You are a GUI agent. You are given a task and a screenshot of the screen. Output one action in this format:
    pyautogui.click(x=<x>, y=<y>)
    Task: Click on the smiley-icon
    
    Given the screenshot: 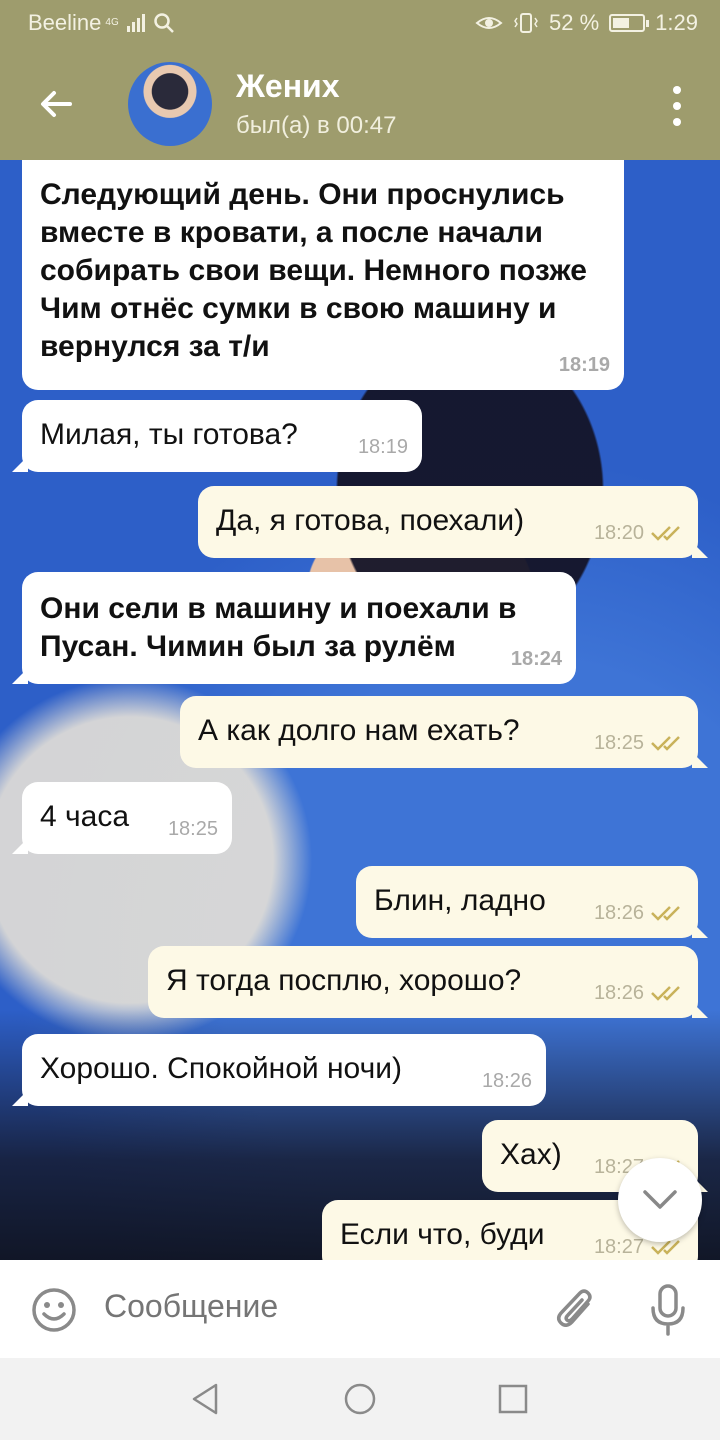 What is the action you would take?
    pyautogui.click(x=54, y=1310)
    